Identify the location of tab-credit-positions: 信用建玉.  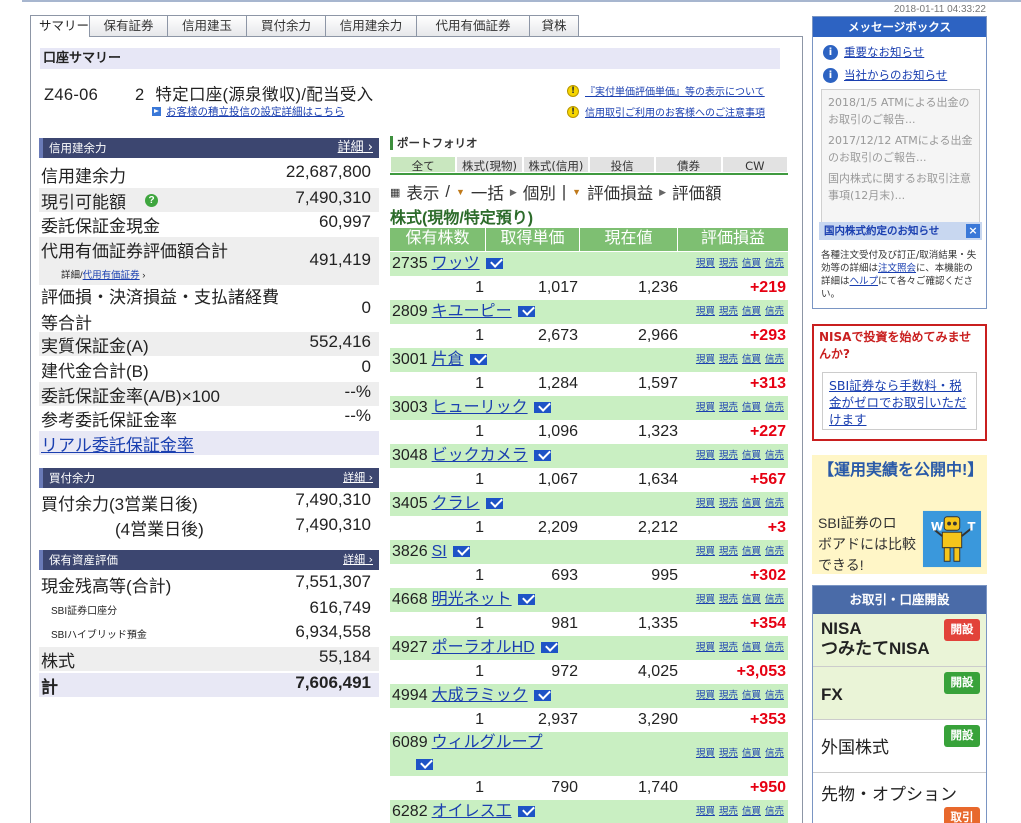
(207, 25).